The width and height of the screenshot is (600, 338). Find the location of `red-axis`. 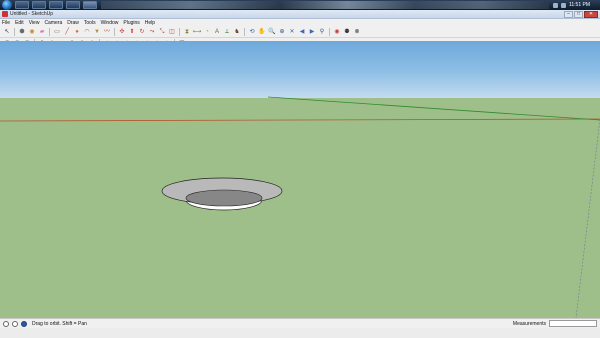

red-axis is located at coordinates (300, 120).